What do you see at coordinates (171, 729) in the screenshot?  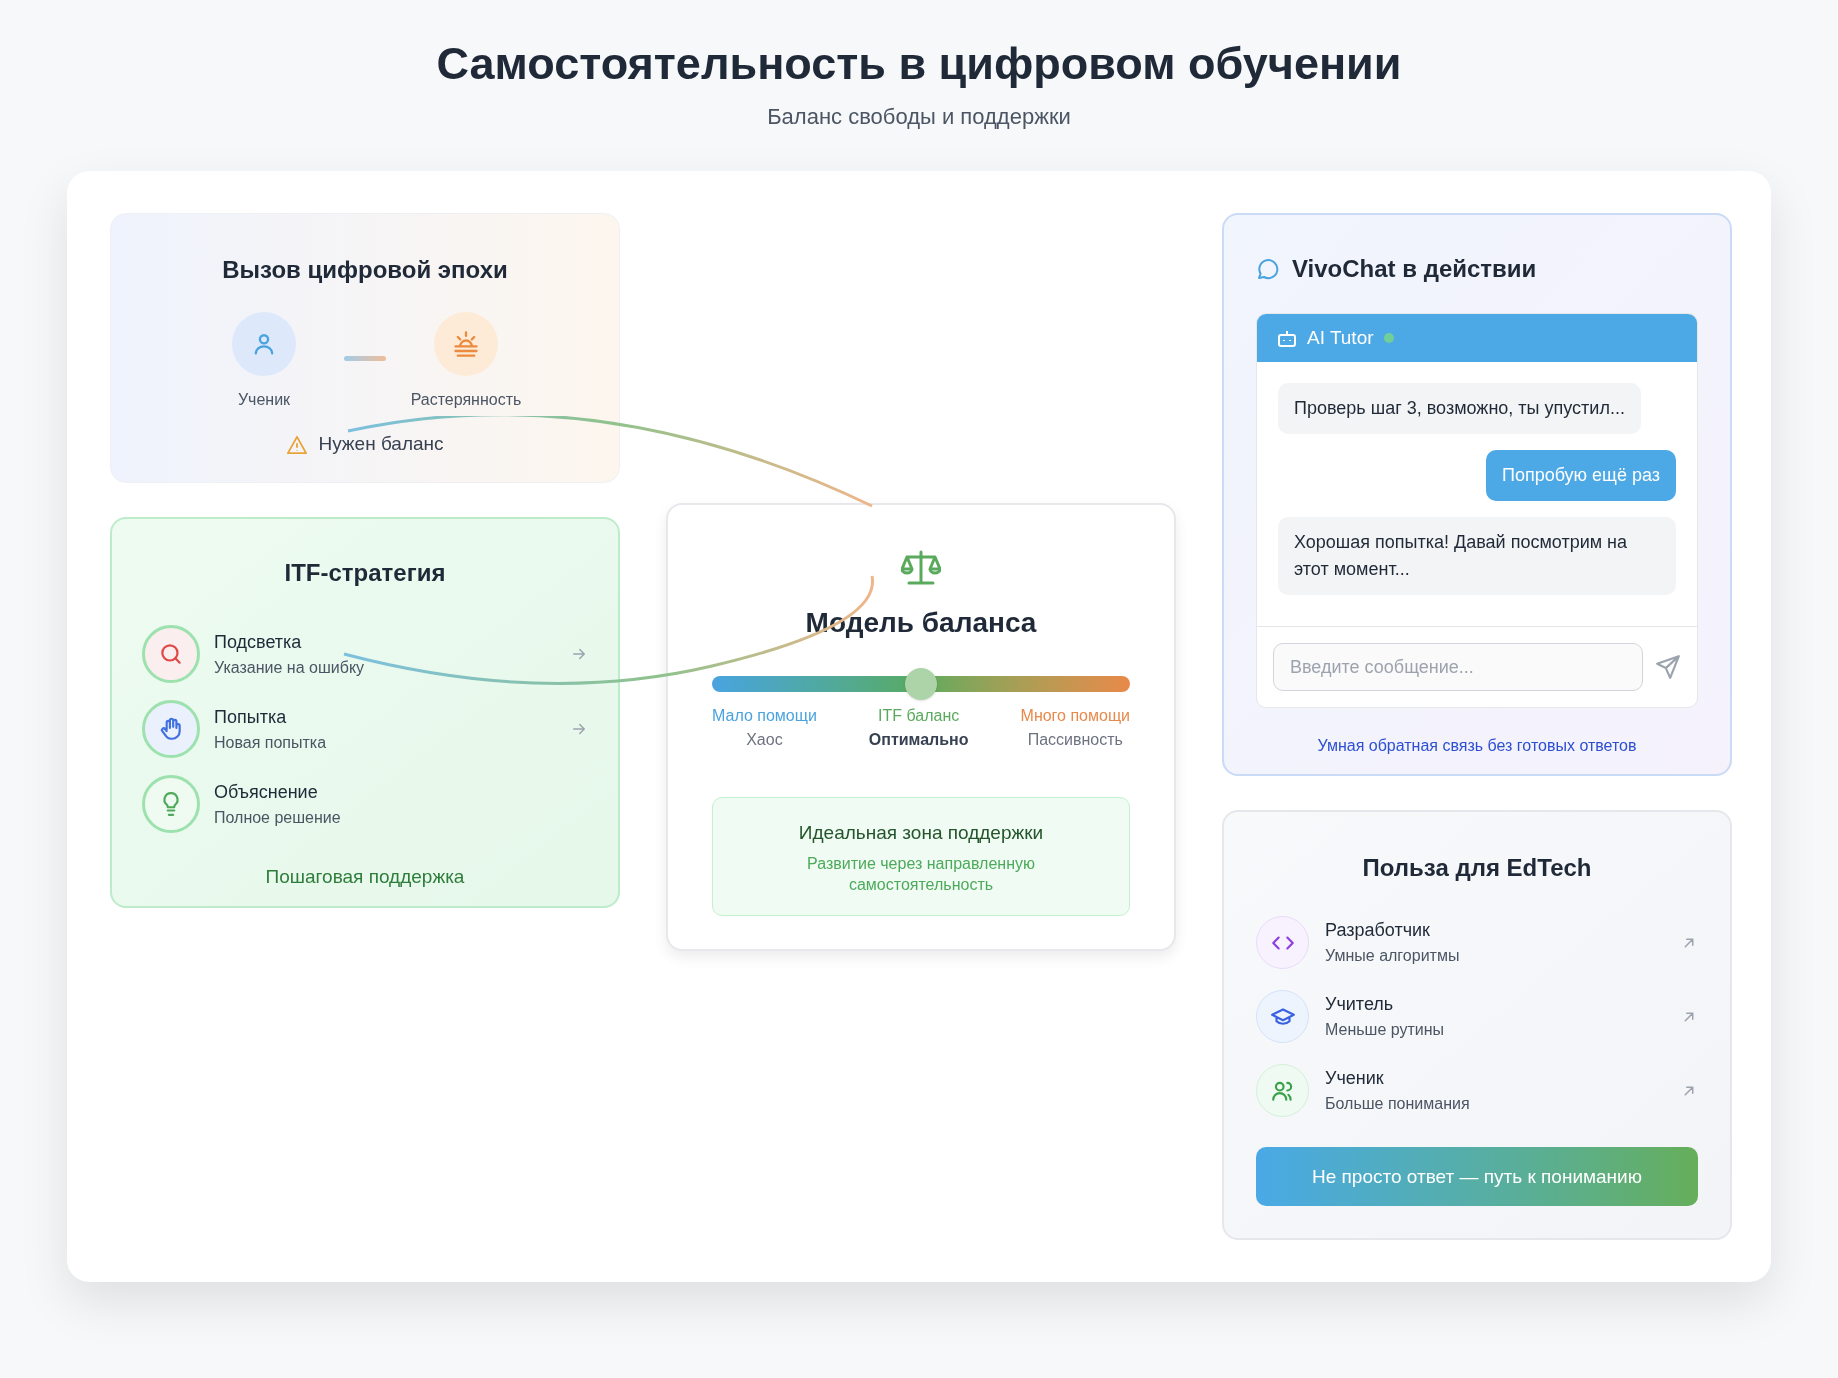 I see `hand-icon` at bounding box center [171, 729].